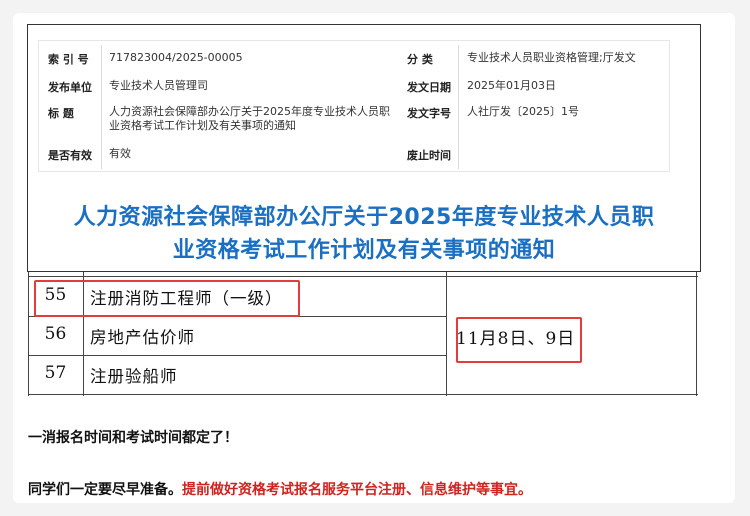 This screenshot has width=750, height=516. I want to click on valid-value: 有效, so click(120, 153).